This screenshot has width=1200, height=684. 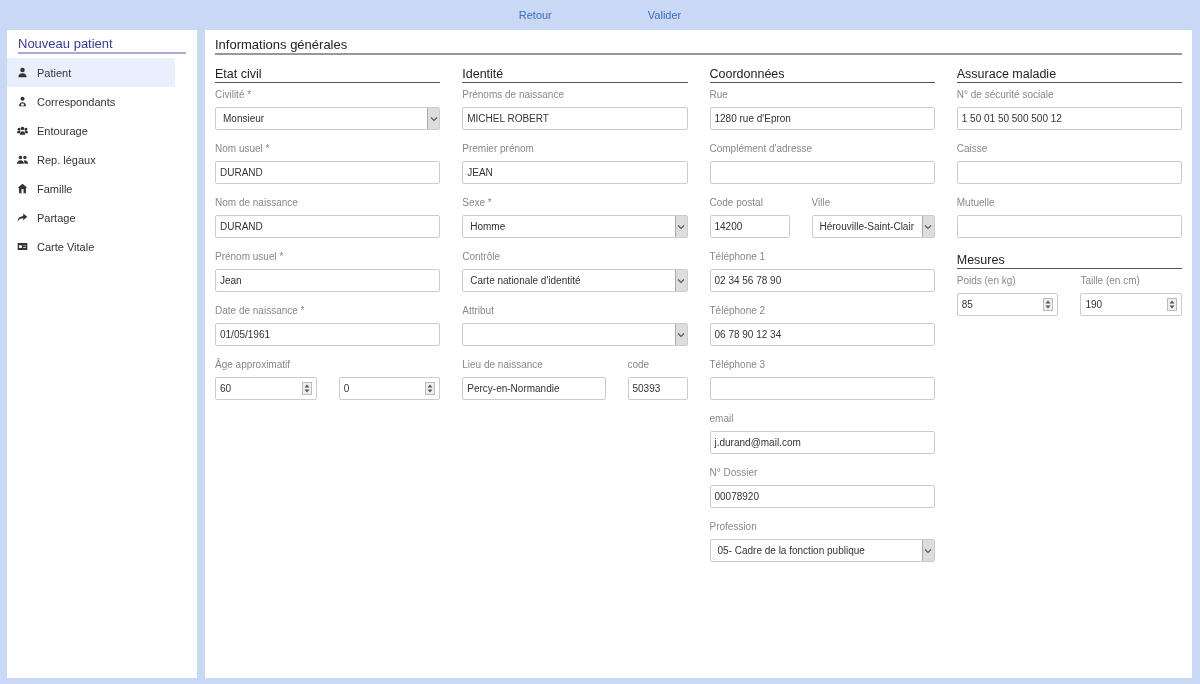 I want to click on input-field: 1280 rue d'Epron, so click(x=822, y=118).